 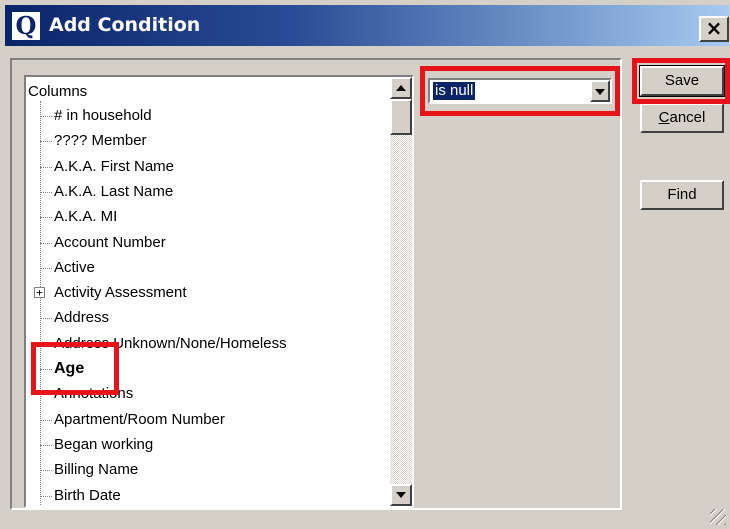 I want to click on scroll-down-button, so click(x=401, y=495).